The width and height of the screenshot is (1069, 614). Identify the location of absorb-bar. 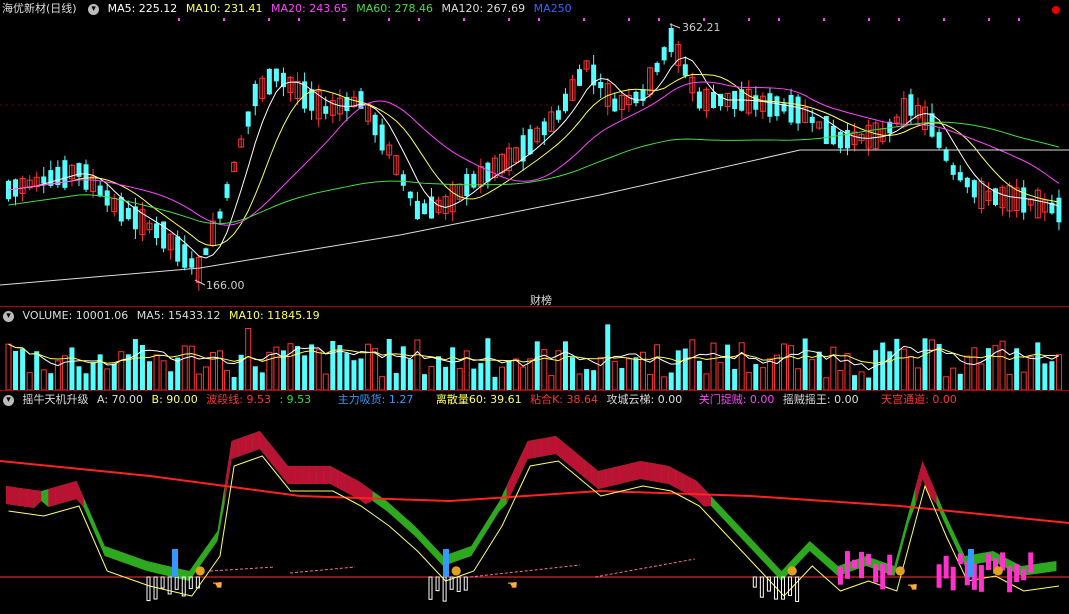
(971, 563).